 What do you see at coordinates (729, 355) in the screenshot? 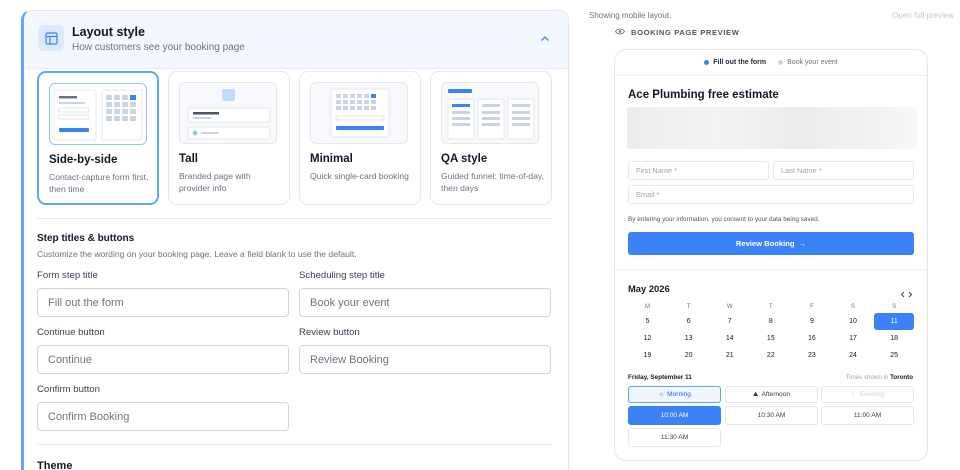
I see `calendar-day: 21` at bounding box center [729, 355].